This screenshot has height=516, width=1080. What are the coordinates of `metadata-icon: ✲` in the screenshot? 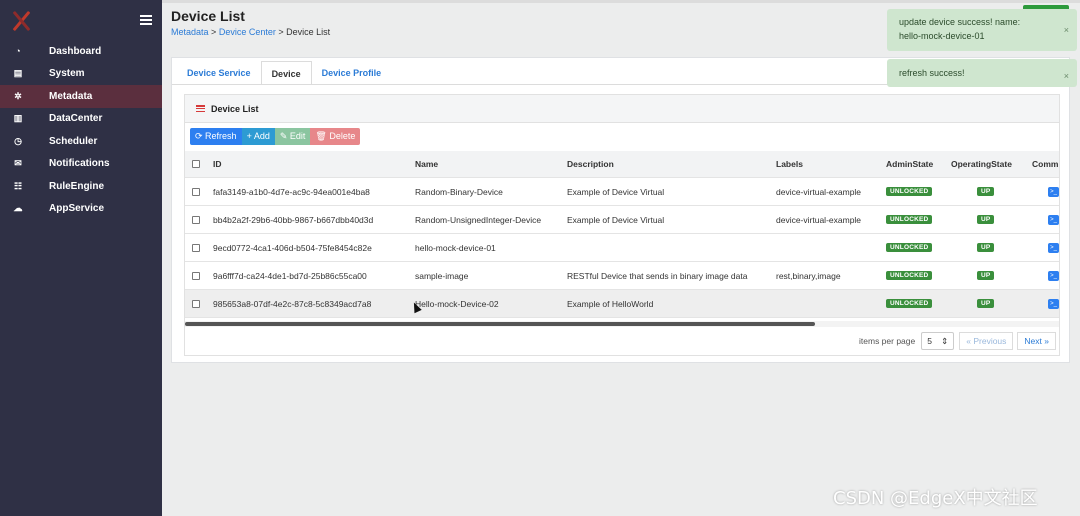 It's located at (18, 95).